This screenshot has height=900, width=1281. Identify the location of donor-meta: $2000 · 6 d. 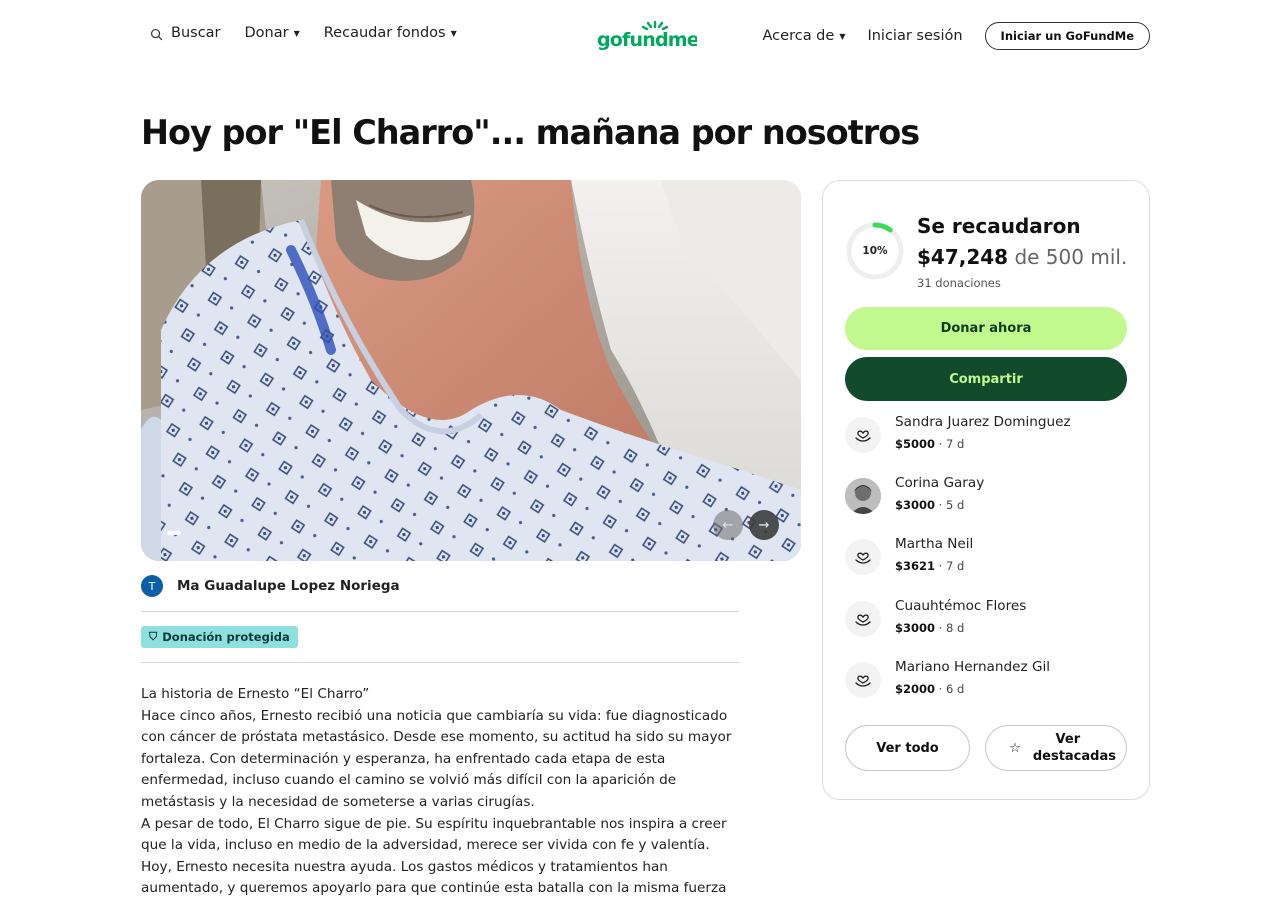
(929, 689).